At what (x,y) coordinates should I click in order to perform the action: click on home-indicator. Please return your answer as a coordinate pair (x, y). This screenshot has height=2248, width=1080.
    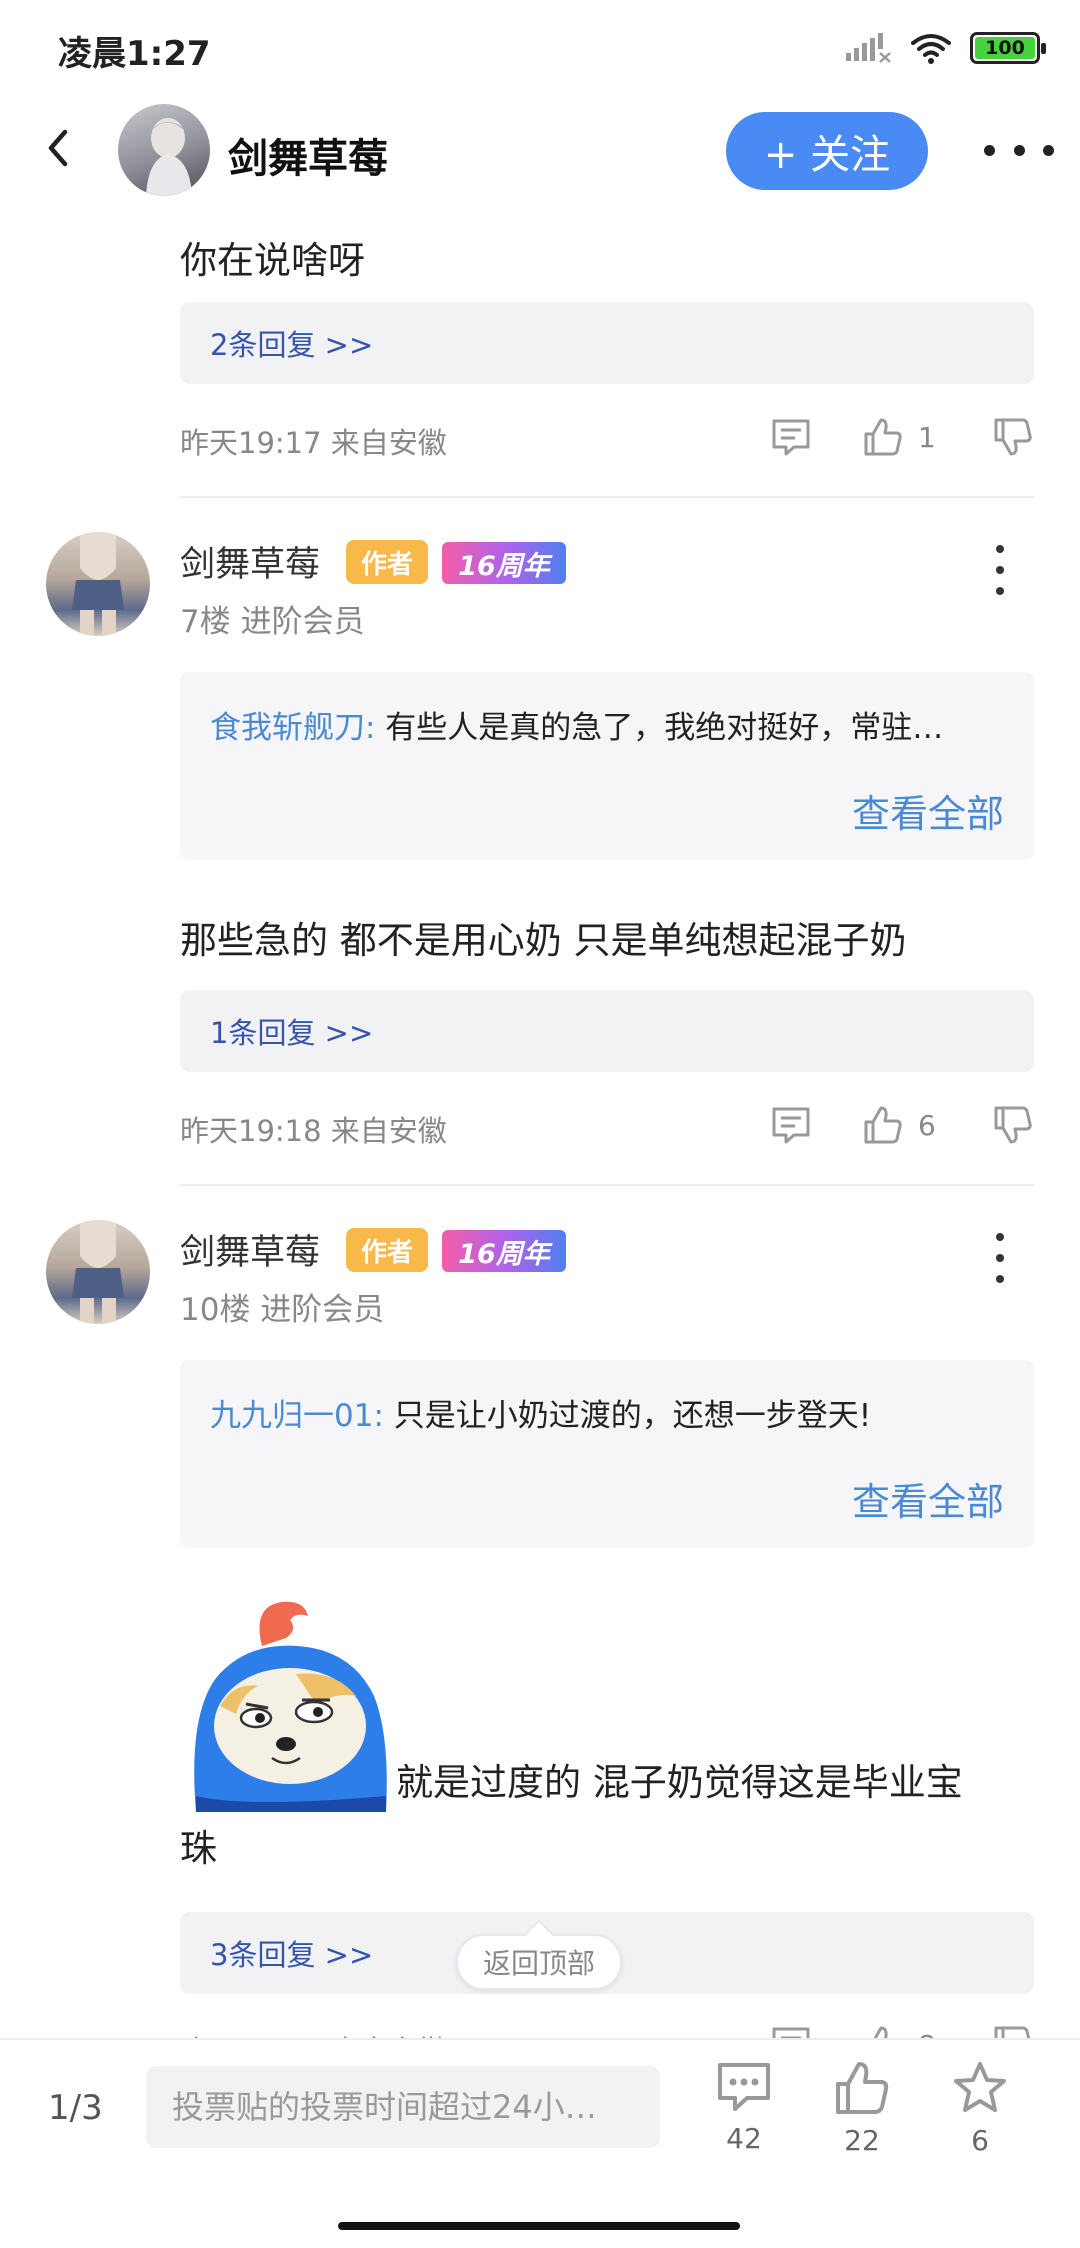
    Looking at the image, I should click on (539, 2226).